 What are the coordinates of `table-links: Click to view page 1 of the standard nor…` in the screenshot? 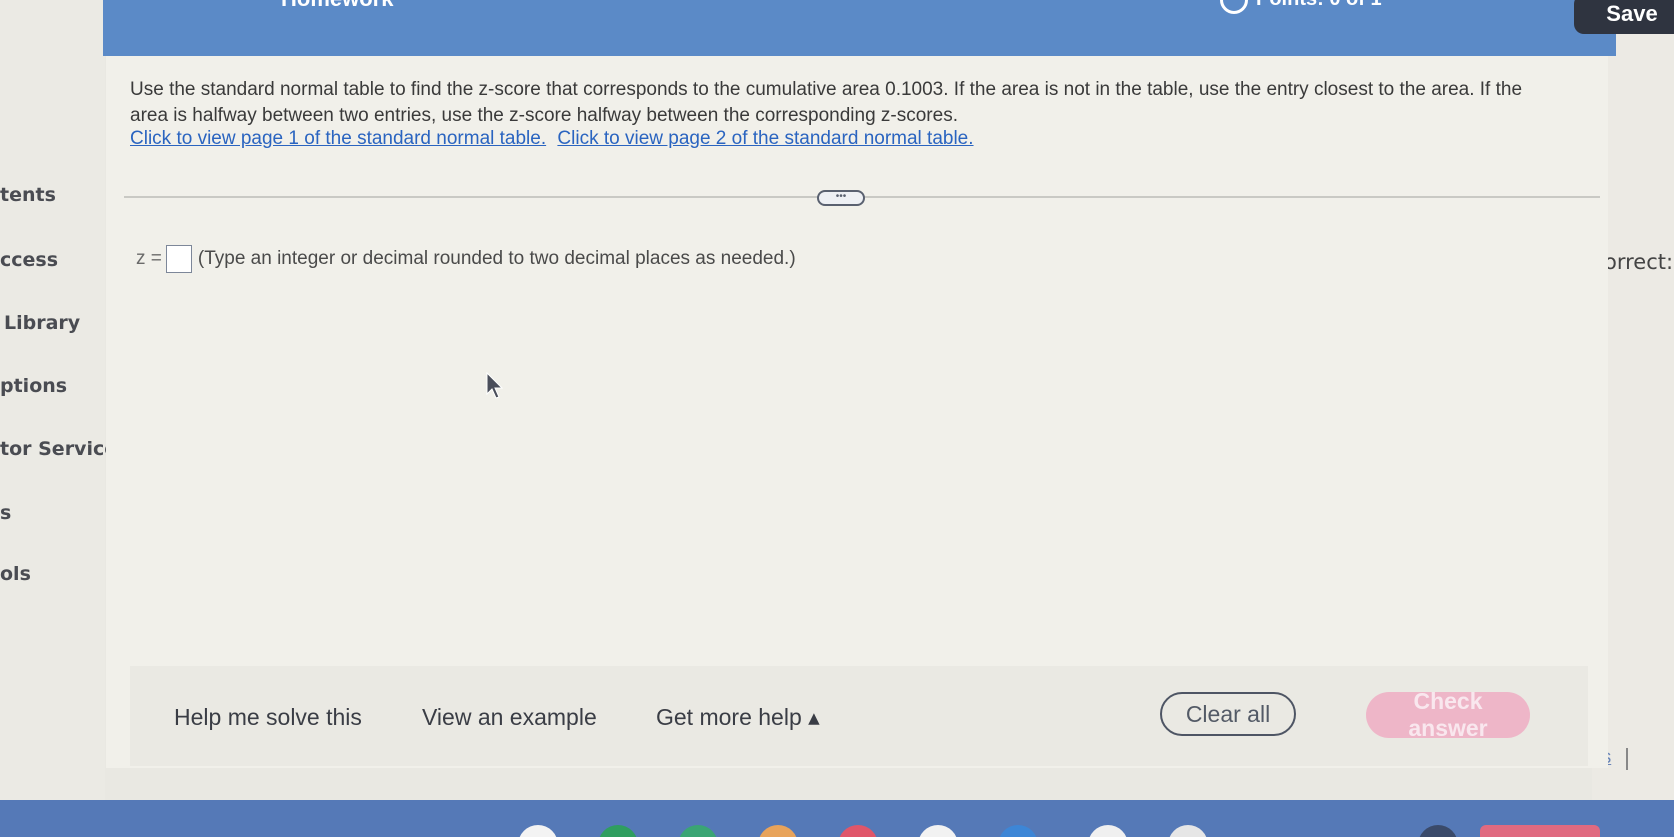 It's located at (552, 139).